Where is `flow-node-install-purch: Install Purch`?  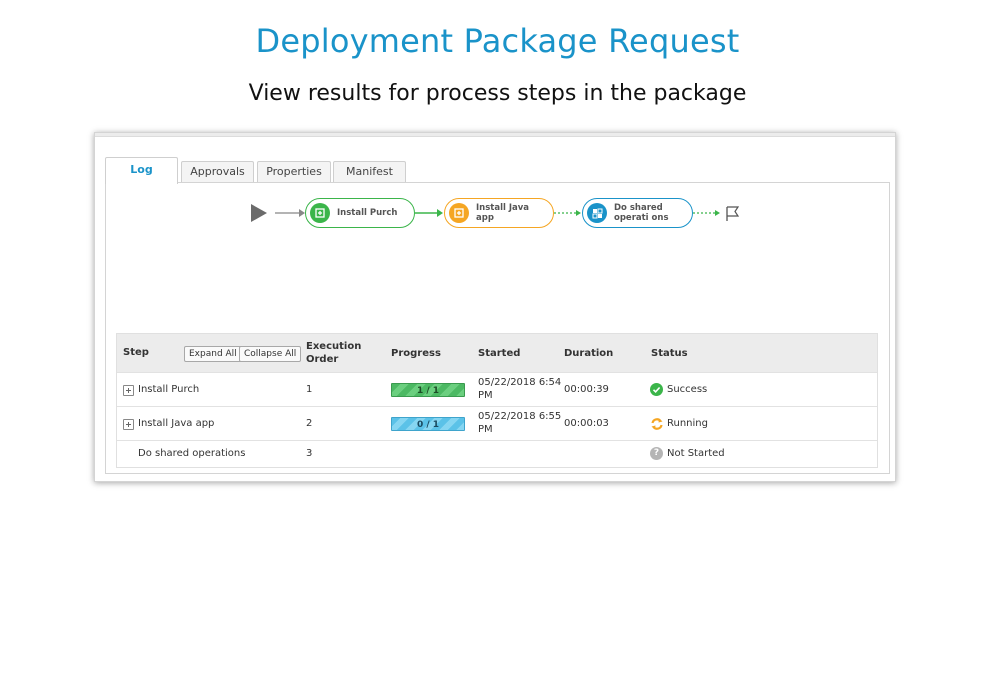 flow-node-install-purch: Install Purch is located at coordinates (360, 213).